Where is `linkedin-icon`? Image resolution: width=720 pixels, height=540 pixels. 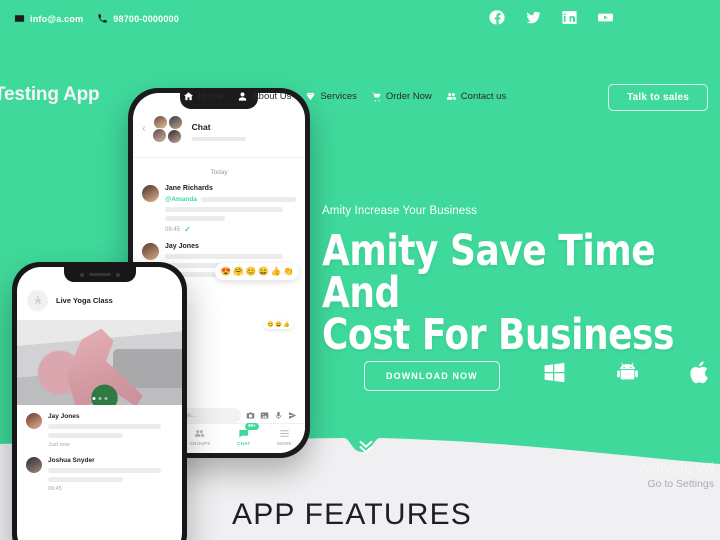
linkedin-icon is located at coordinates (569, 17).